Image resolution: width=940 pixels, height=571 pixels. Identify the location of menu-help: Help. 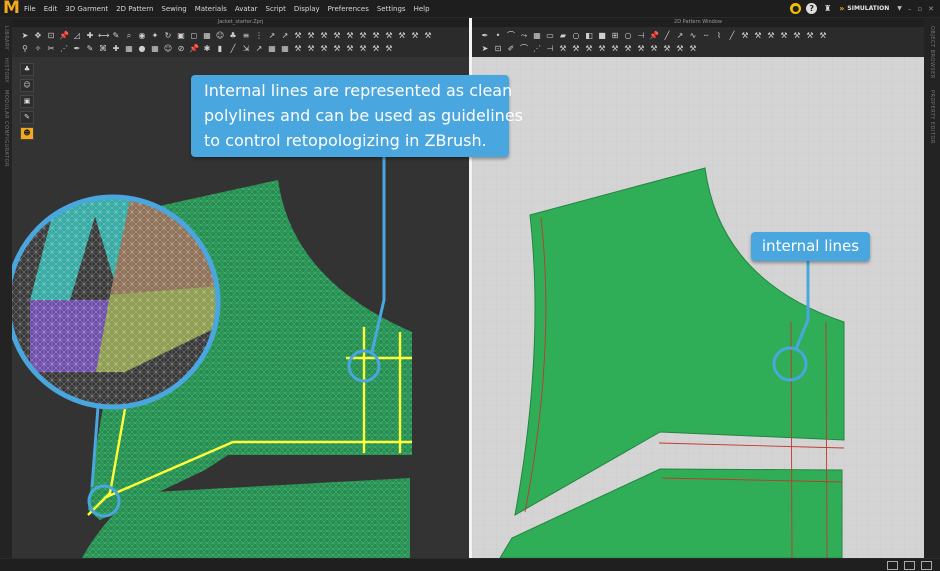
(422, 9).